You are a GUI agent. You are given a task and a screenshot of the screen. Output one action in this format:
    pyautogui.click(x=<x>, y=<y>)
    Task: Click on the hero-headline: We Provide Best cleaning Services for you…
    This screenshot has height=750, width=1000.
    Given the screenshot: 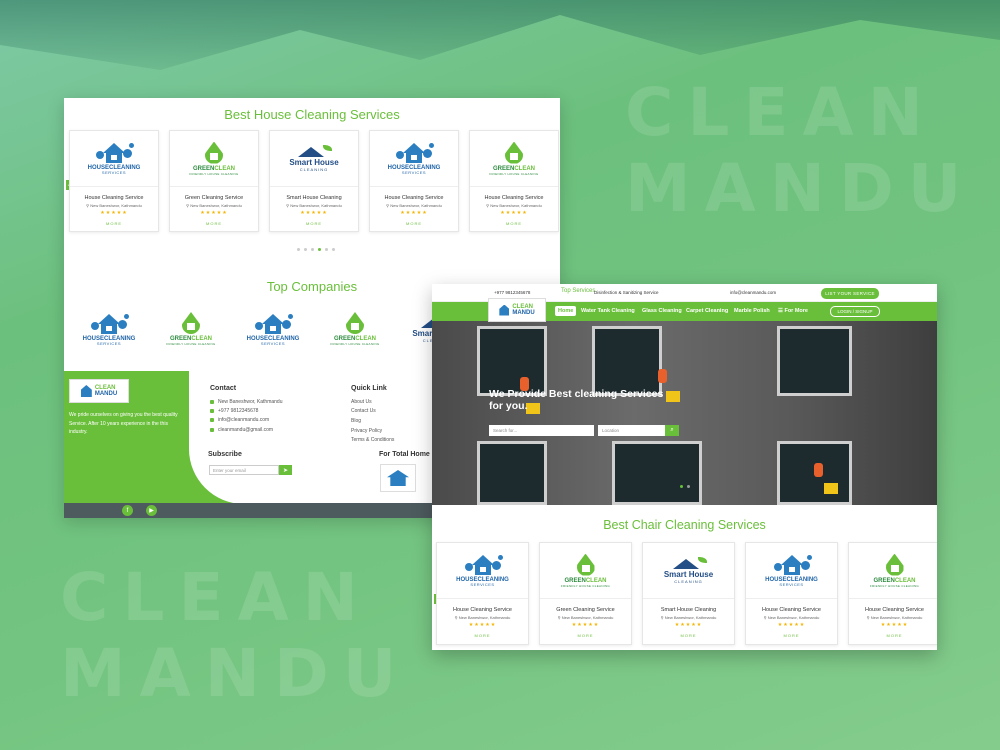 What is the action you would take?
    pyautogui.click(x=576, y=400)
    